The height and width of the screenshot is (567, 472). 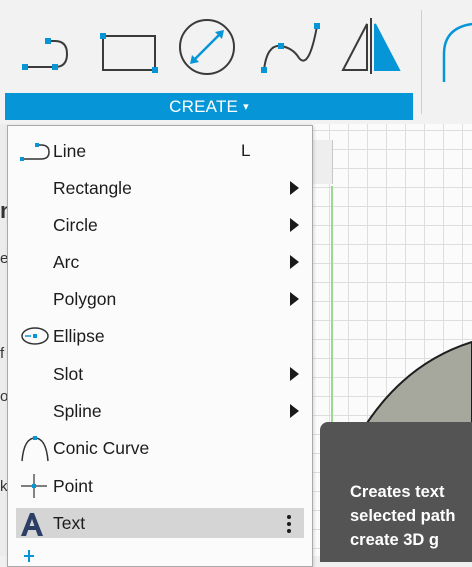 I want to click on menu-item-label: Point, so click(x=73, y=486).